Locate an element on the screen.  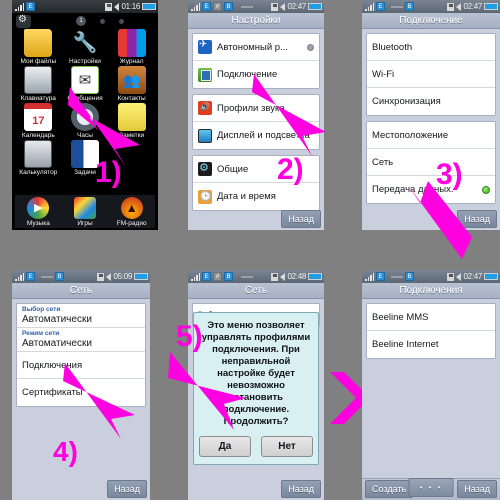
app-item: Калькулятор is located at coordinates (38, 158).